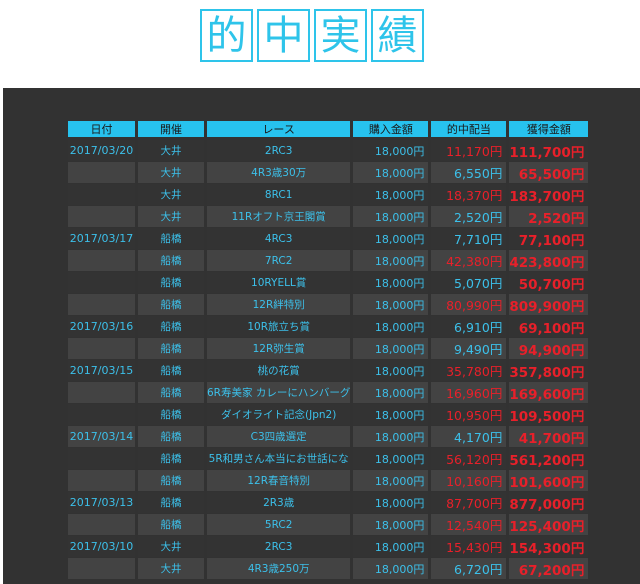 The image size is (640, 584). Describe the element at coordinates (549, 130) in the screenshot. I see `header-gain: 獲得金額` at that location.